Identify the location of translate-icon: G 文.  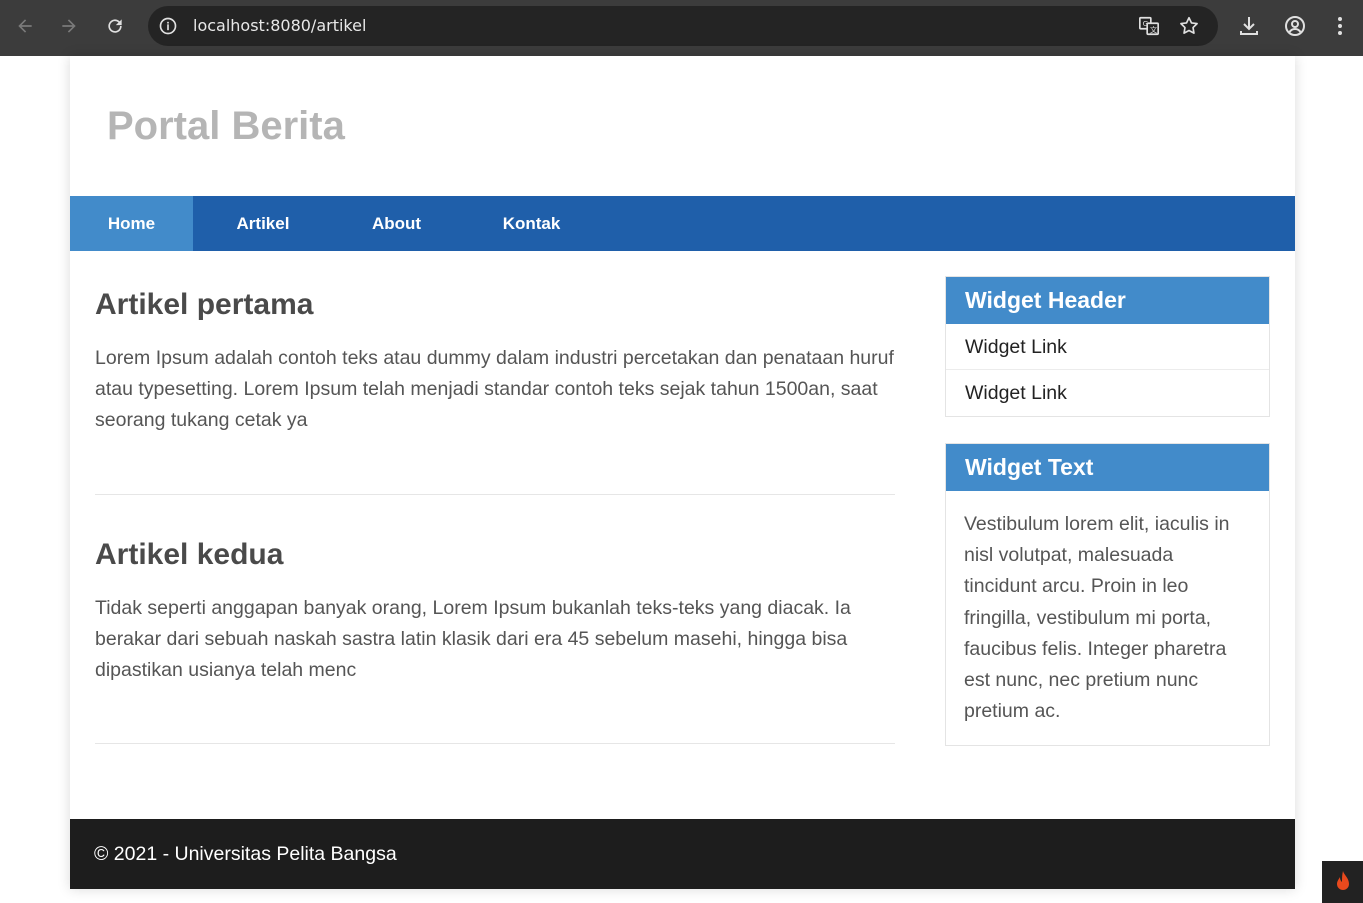
(1149, 26).